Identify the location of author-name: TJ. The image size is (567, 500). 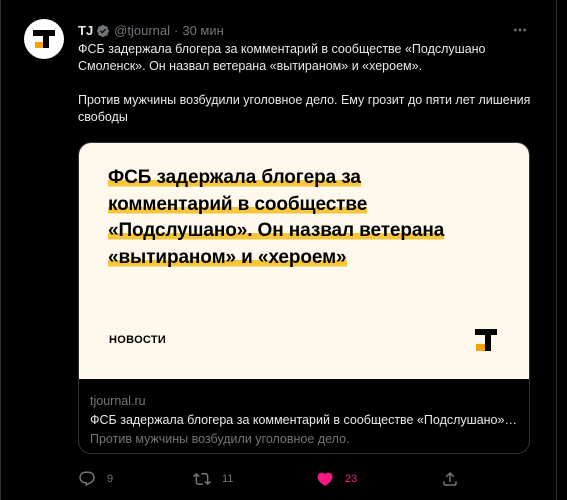
(85, 31).